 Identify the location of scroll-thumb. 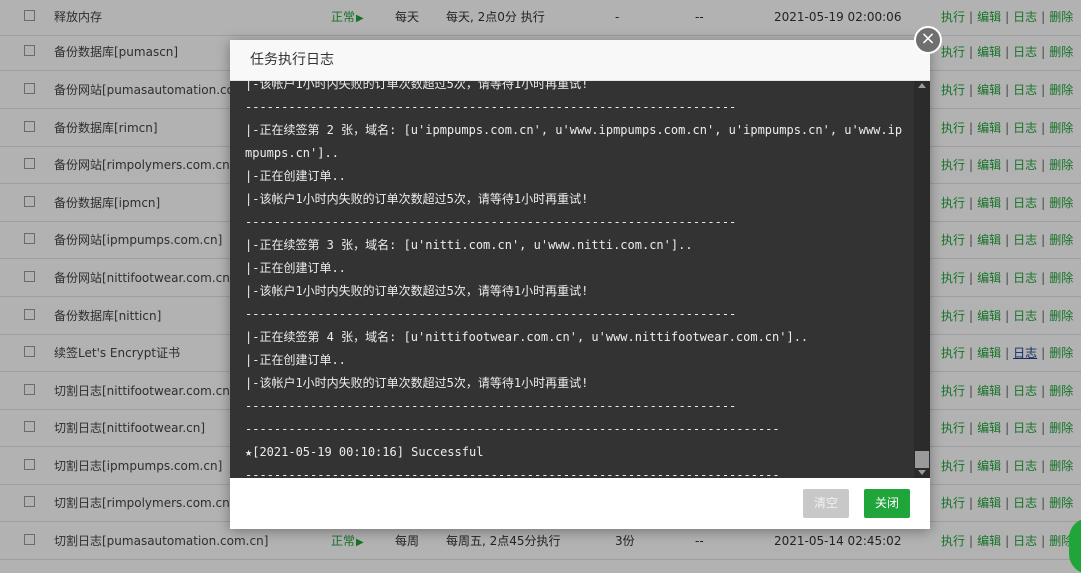
(922, 459).